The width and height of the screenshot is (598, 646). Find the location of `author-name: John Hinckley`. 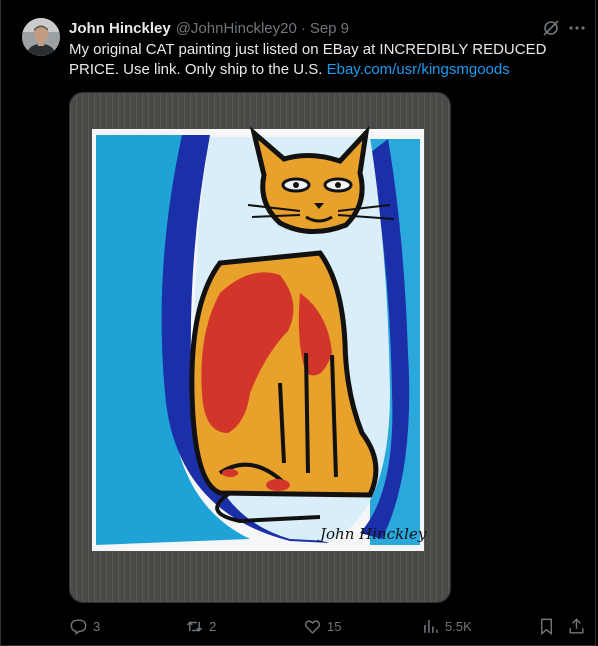

author-name: John Hinckley is located at coordinates (120, 28).